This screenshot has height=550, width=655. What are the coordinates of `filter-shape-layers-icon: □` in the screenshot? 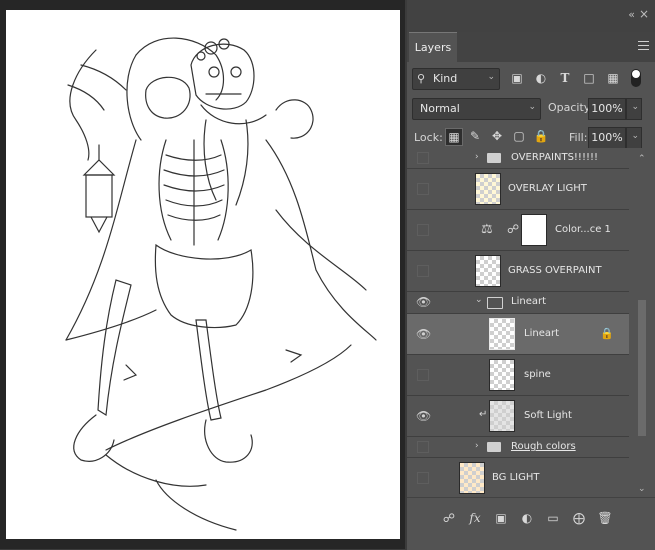 It's located at (589, 78).